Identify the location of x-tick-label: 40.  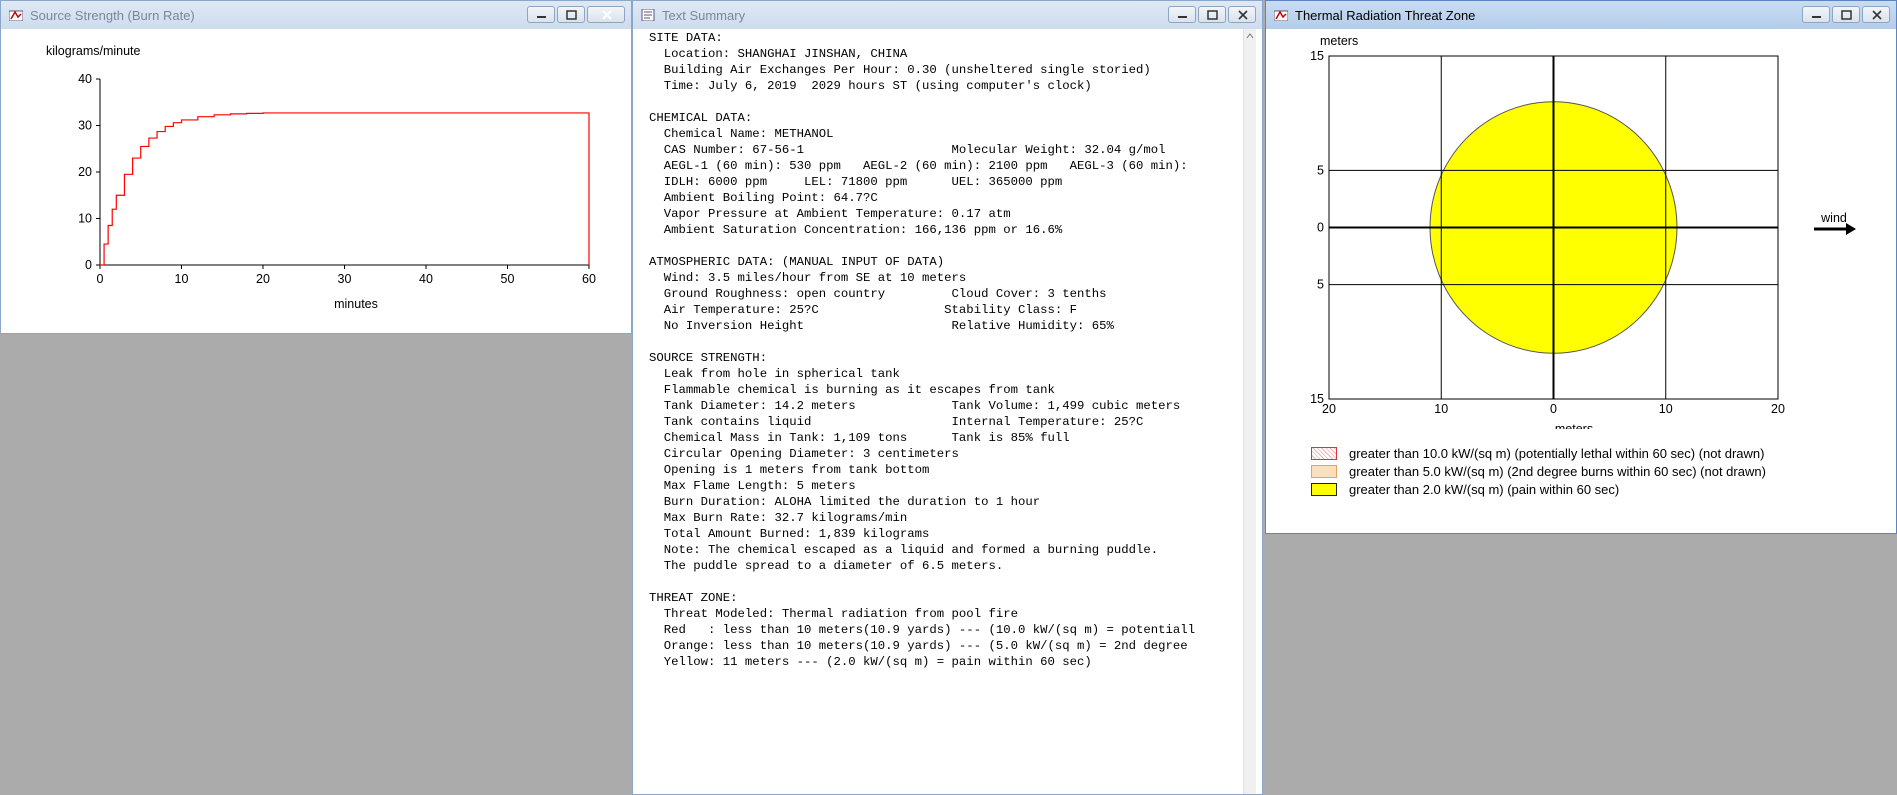
(426, 279).